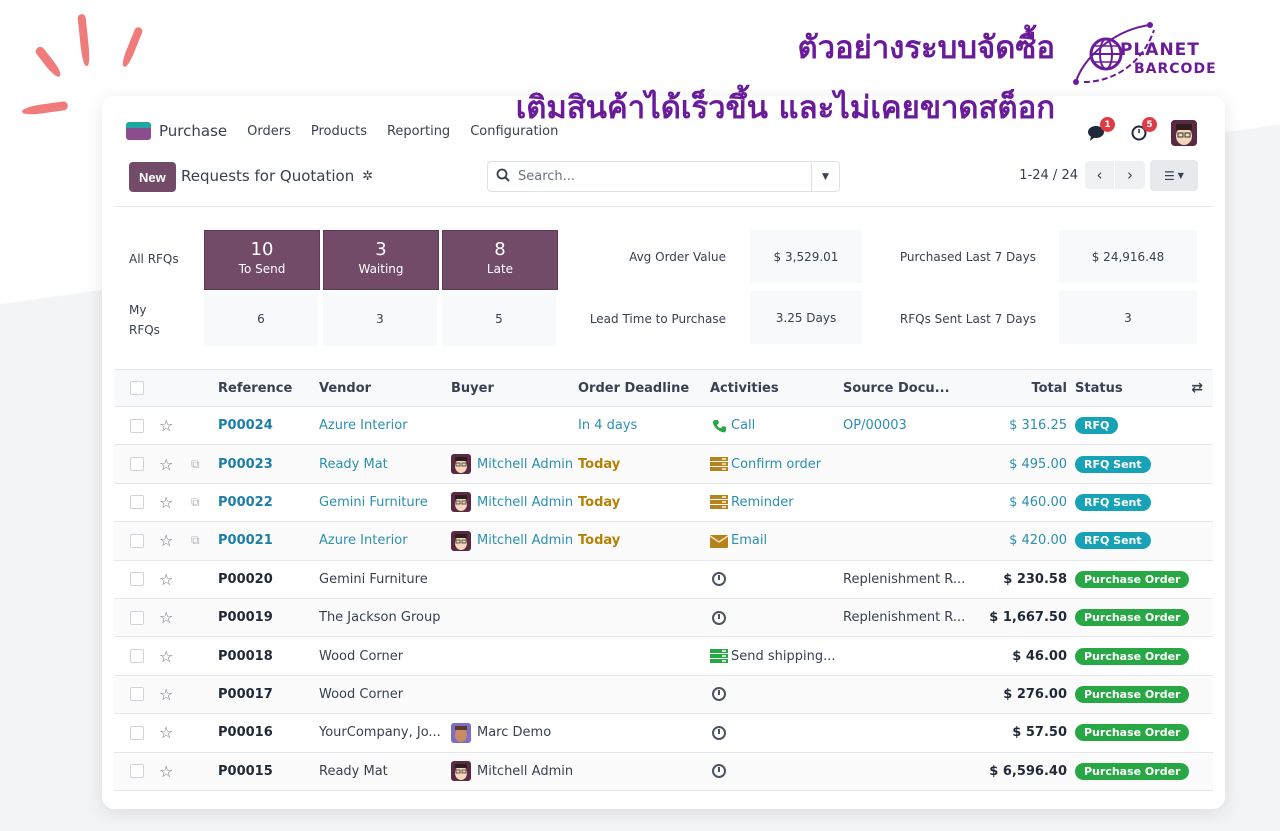 The width and height of the screenshot is (1280, 831). What do you see at coordinates (345, 388) in the screenshot?
I see `column-vendor: Vendor` at bounding box center [345, 388].